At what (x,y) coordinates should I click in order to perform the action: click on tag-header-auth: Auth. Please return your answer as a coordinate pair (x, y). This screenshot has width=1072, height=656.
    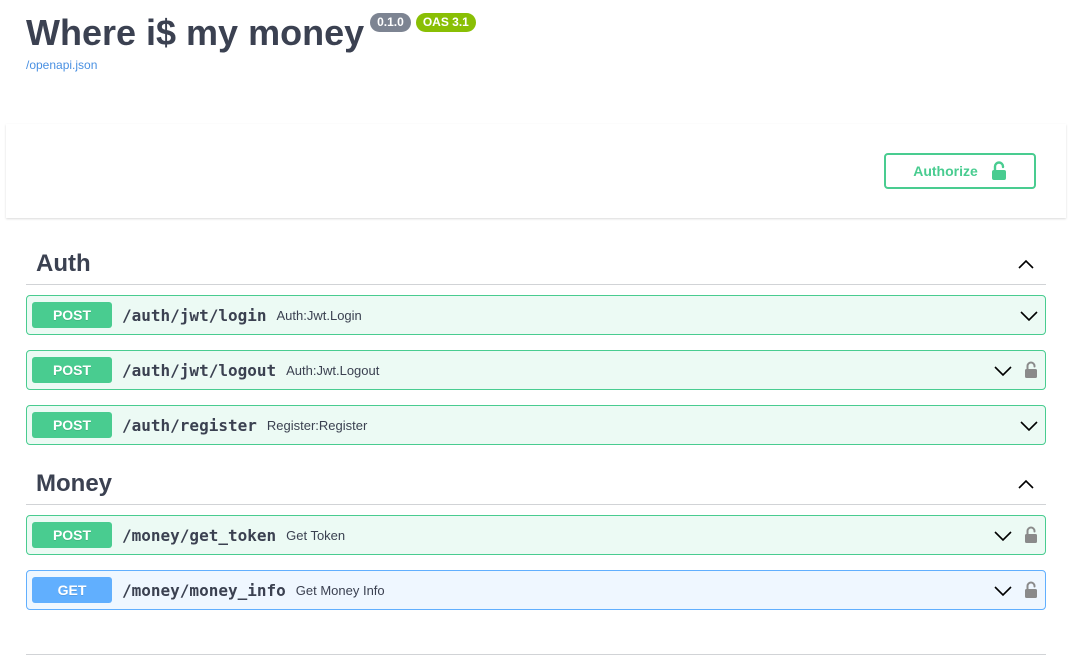
    Looking at the image, I should click on (536, 264).